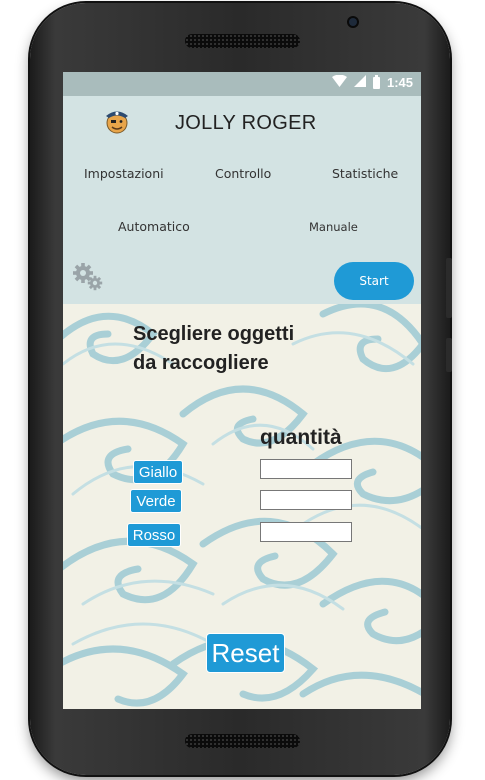 The height and width of the screenshot is (780, 485). What do you see at coordinates (333, 227) in the screenshot?
I see `nav-manuale: Manuale` at bounding box center [333, 227].